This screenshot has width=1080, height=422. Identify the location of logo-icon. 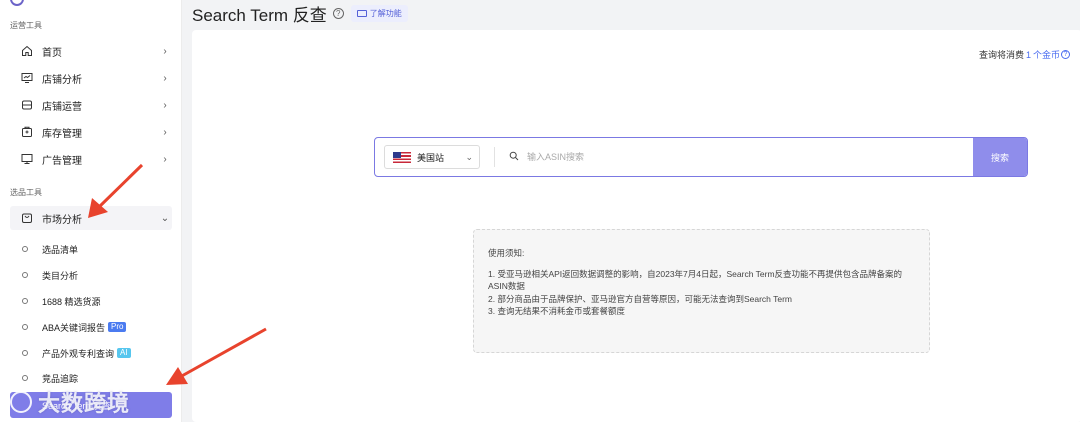
(17, 3).